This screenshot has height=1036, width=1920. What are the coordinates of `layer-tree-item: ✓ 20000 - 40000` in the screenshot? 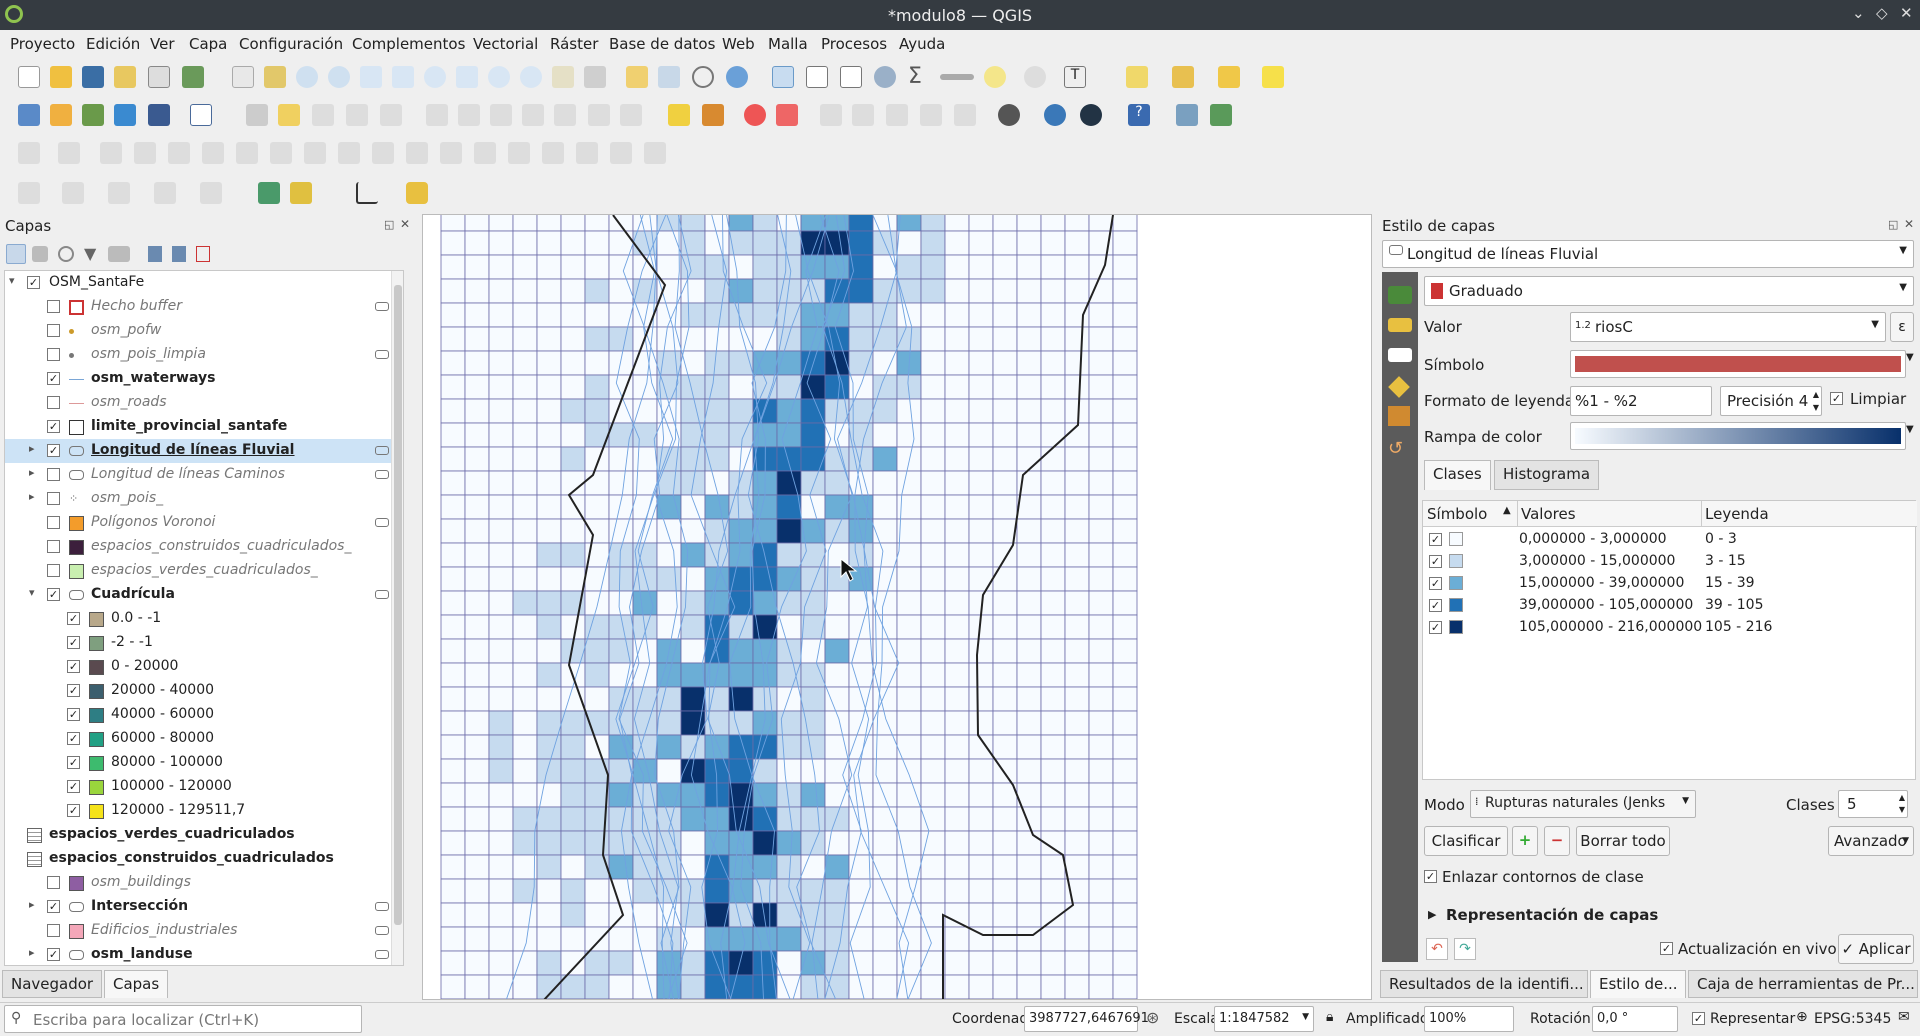 It's located at (204, 691).